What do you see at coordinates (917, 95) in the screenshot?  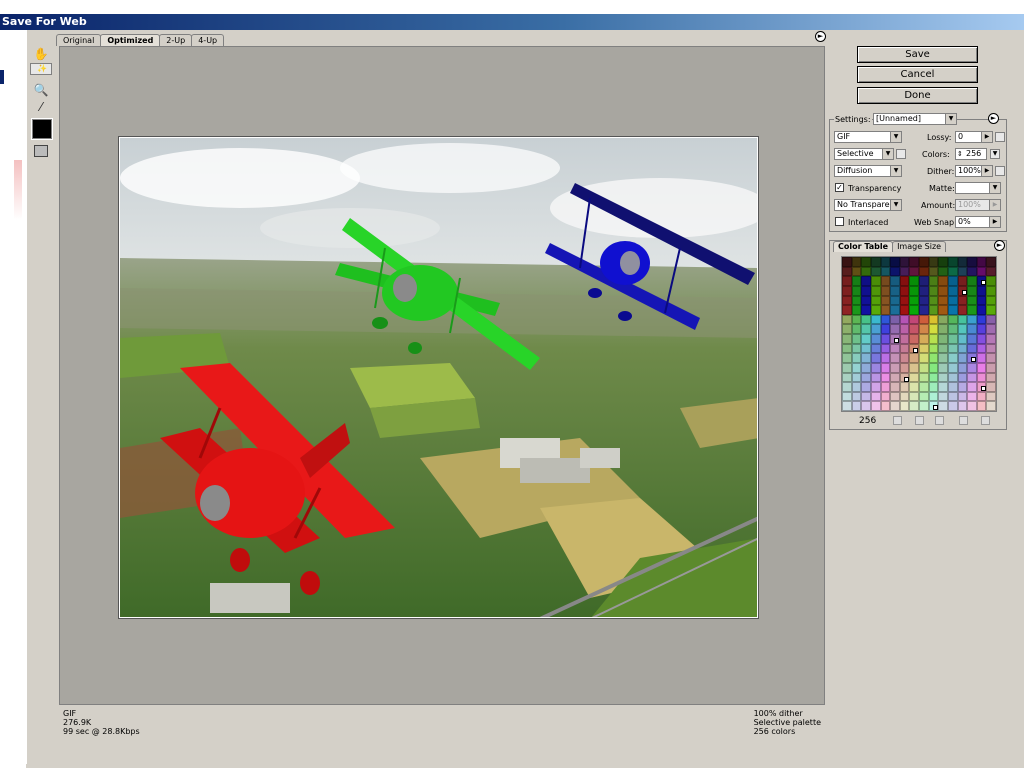 I see `done-button: Done` at bounding box center [917, 95].